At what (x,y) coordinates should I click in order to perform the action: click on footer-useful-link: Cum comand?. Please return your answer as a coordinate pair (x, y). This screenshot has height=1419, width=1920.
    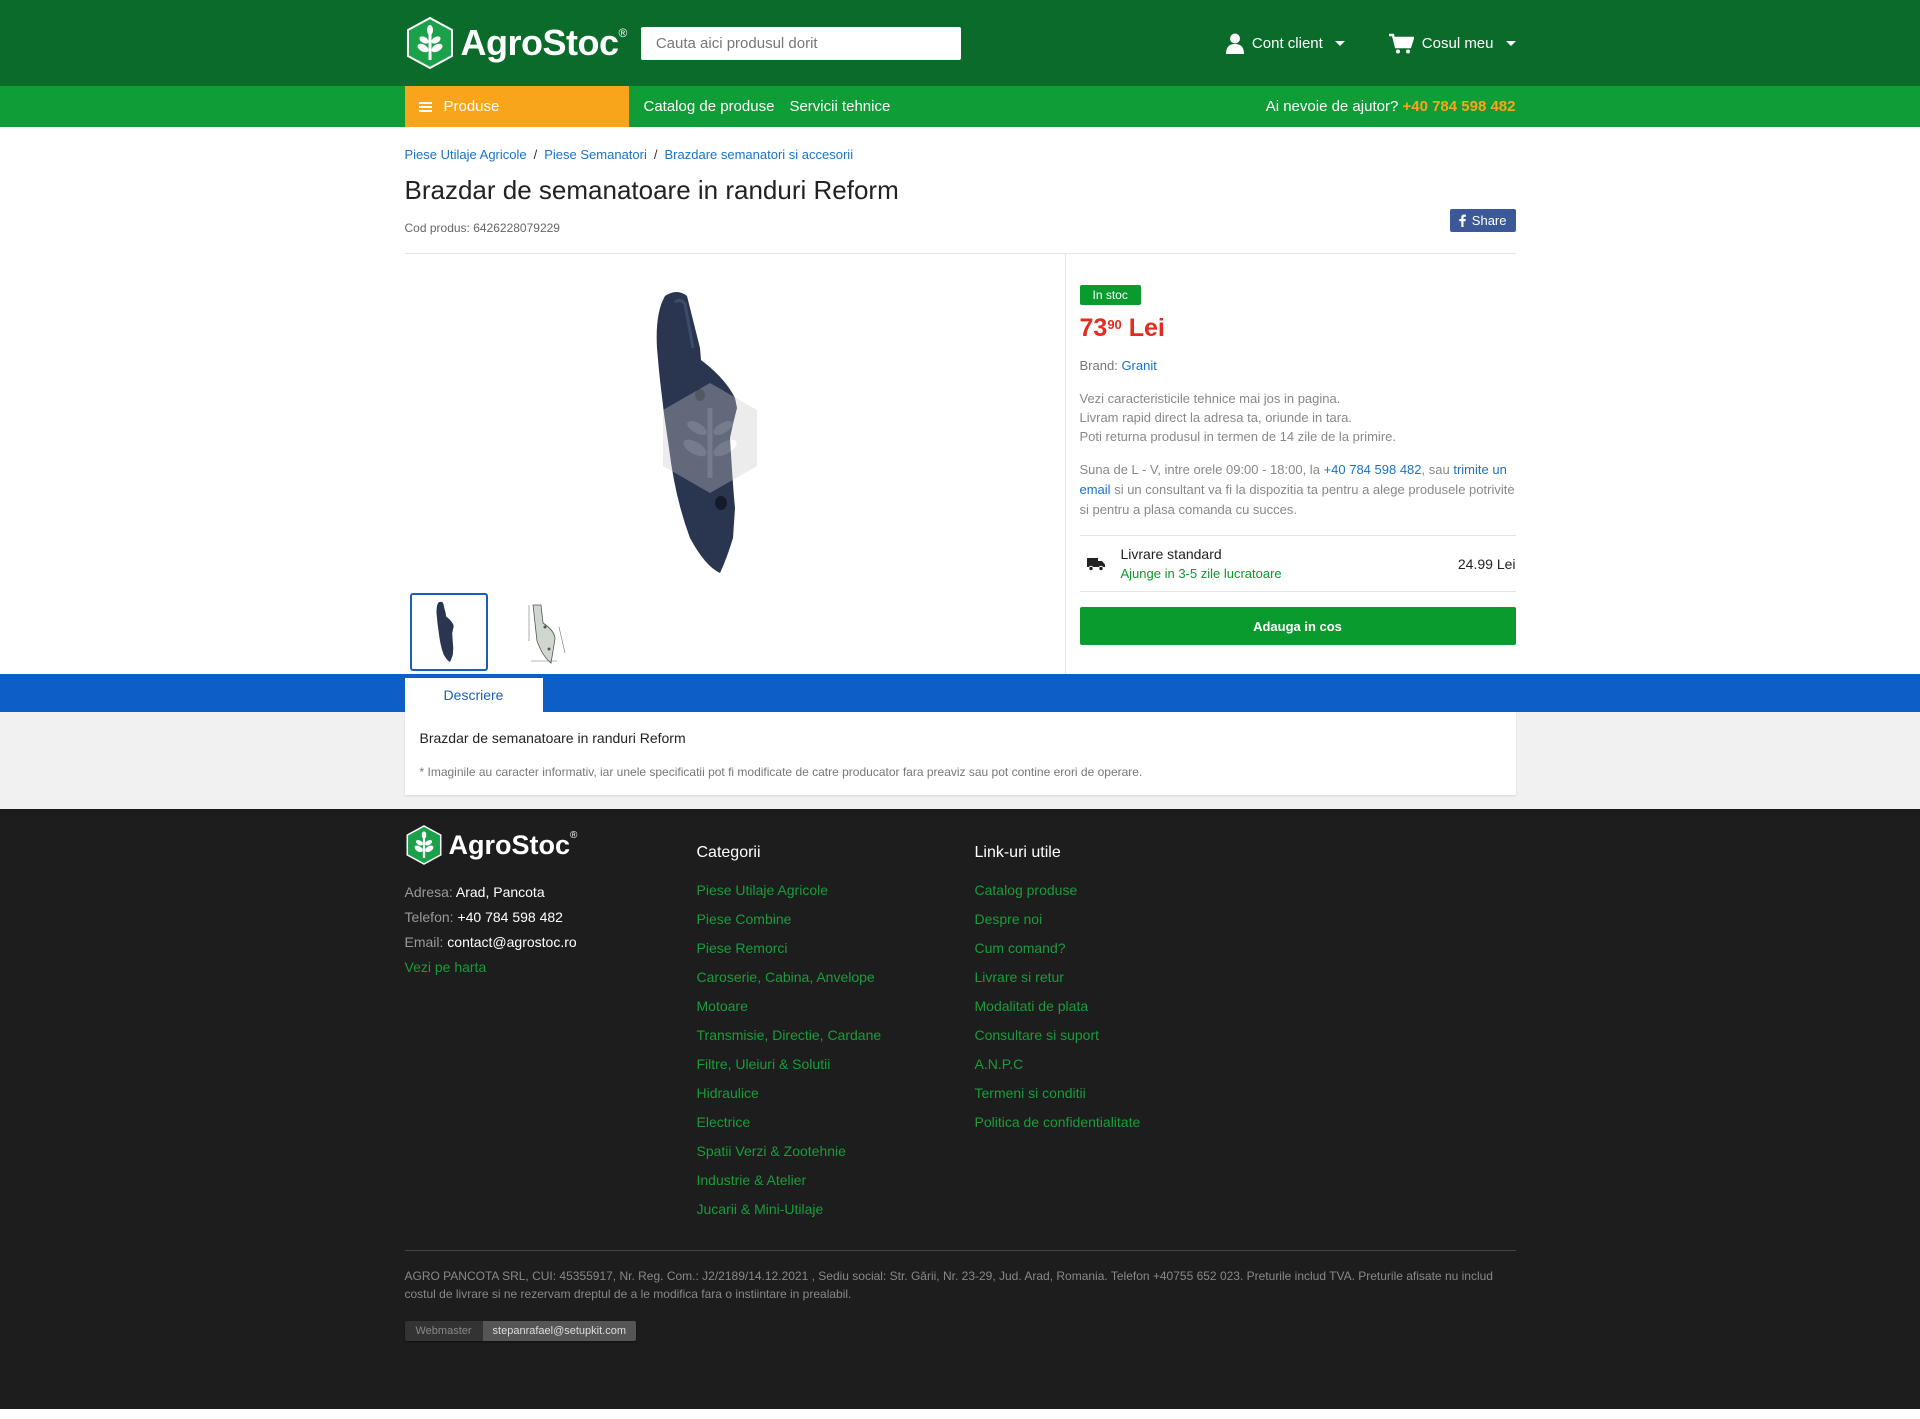
    Looking at the image, I should click on (1020, 948).